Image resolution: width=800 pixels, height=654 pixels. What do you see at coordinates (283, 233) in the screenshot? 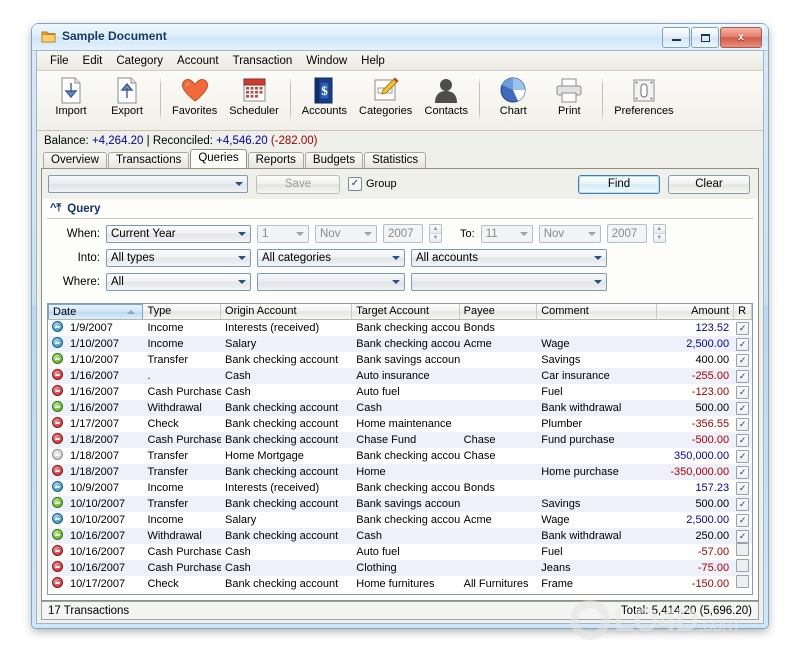
I see `from-day-select: 1` at bounding box center [283, 233].